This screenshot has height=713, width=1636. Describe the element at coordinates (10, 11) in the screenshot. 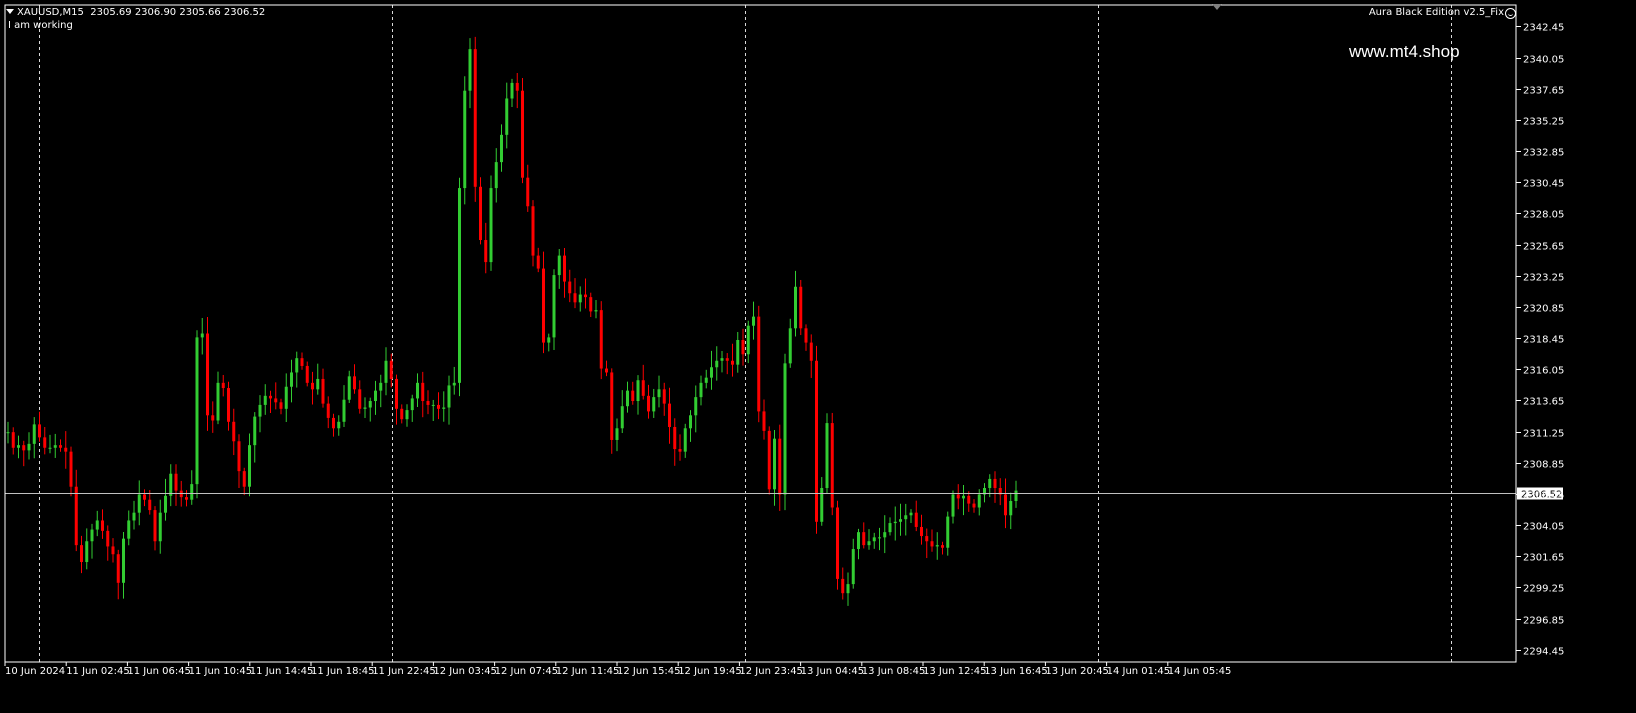

I see `chart-menu-triangle-icon` at that location.